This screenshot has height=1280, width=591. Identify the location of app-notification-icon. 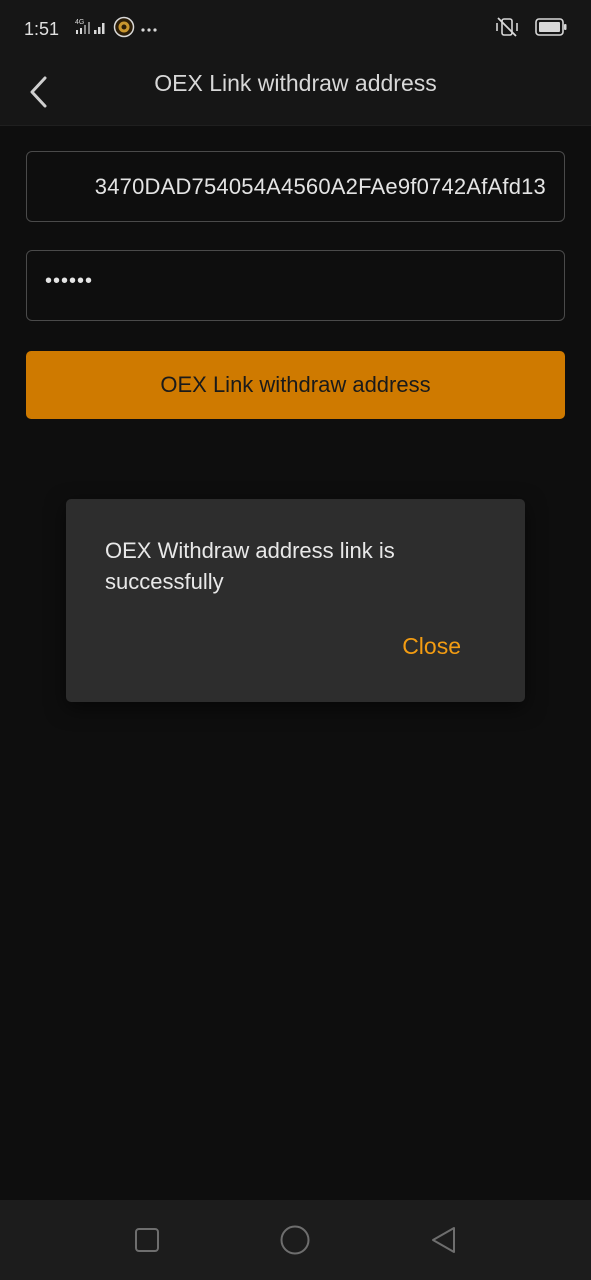
(124, 29).